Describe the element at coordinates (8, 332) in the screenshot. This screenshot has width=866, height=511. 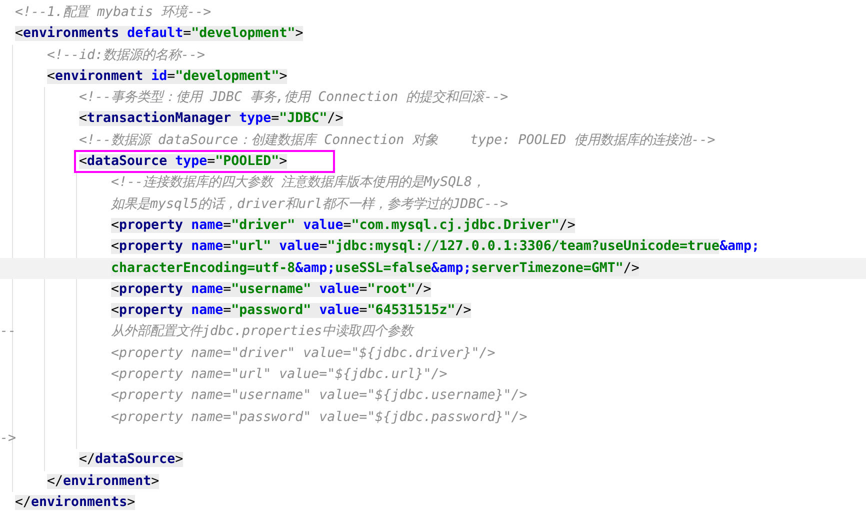
I see `comment-fragment: --` at that location.